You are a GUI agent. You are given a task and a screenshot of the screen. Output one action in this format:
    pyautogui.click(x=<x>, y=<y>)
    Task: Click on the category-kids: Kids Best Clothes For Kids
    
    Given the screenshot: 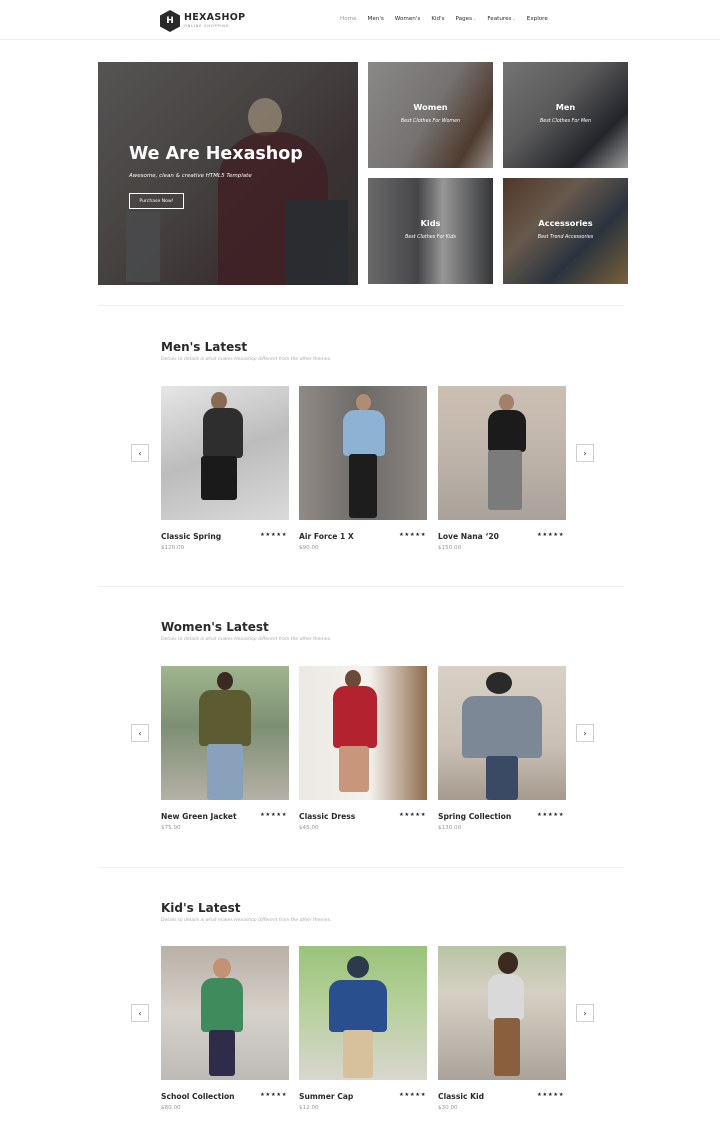 What is the action you would take?
    pyautogui.click(x=430, y=231)
    